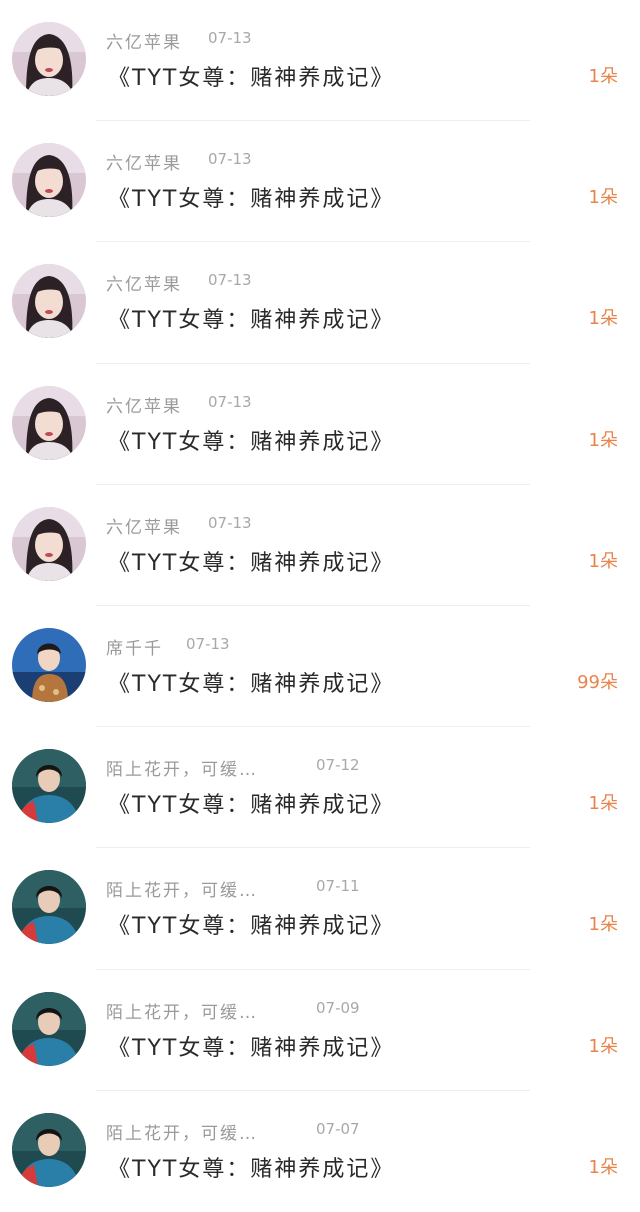  Describe the element at coordinates (597, 682) in the screenshot. I see `gift-count: 99朵` at that location.